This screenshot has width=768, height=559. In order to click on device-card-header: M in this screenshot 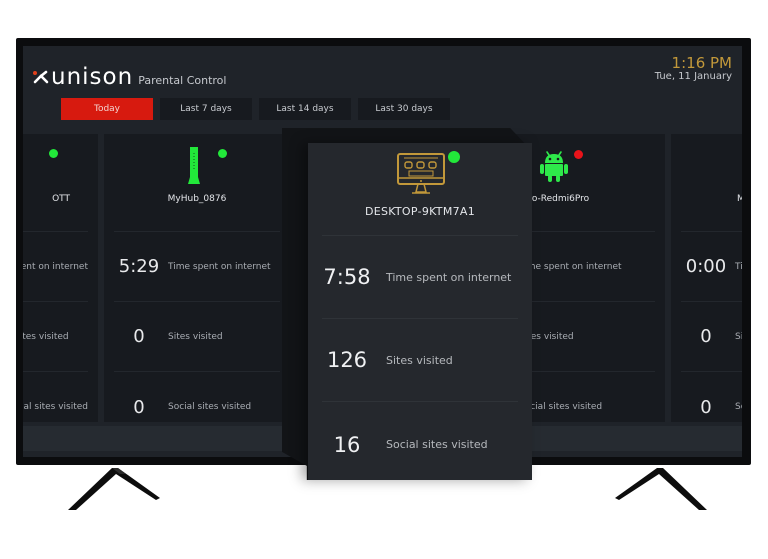, I will do `click(711, 183)`.